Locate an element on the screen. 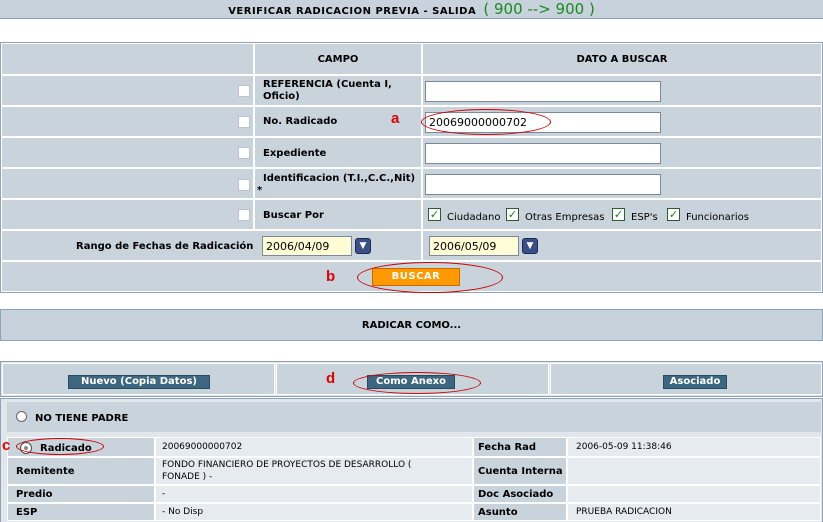 The image size is (823, 522). cuenta-interna-label: Cuenta Interna is located at coordinates (520, 471).